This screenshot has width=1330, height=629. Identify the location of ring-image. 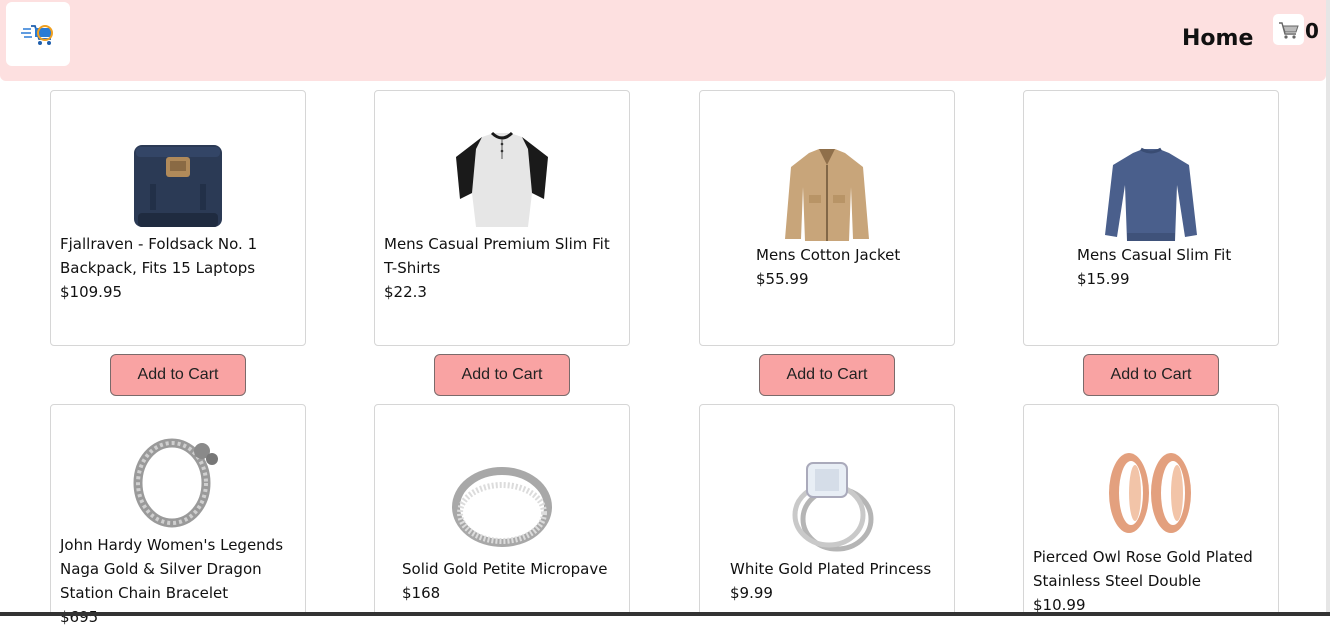
(502, 507).